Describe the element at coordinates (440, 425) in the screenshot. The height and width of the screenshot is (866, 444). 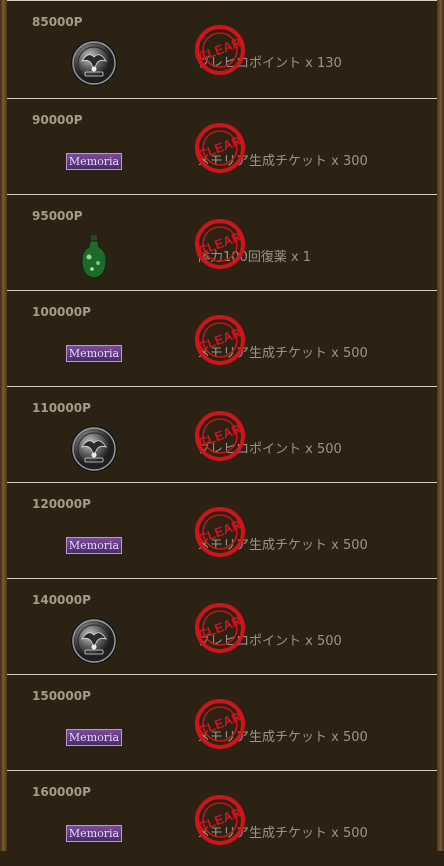
I see `frame-right-border` at that location.